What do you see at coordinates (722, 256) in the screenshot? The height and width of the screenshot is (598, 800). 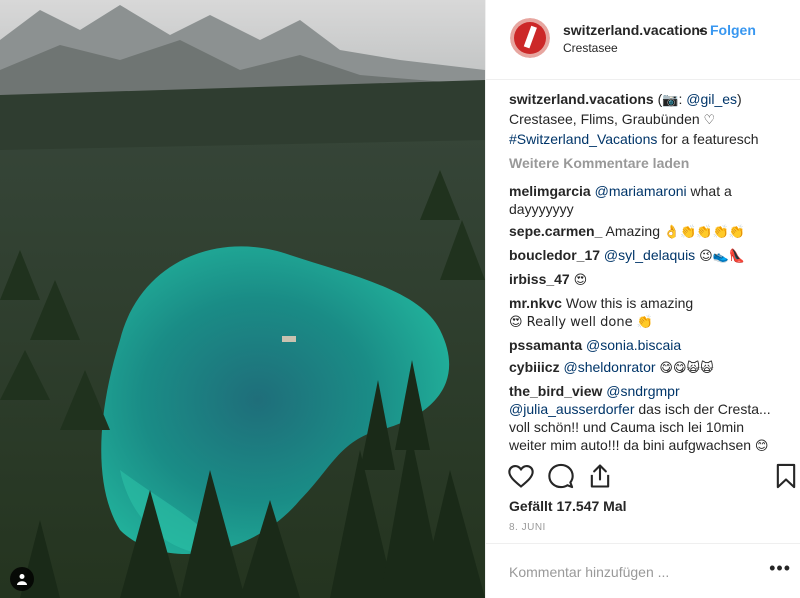 I see `comment-emoji: 😉👟👠` at bounding box center [722, 256].